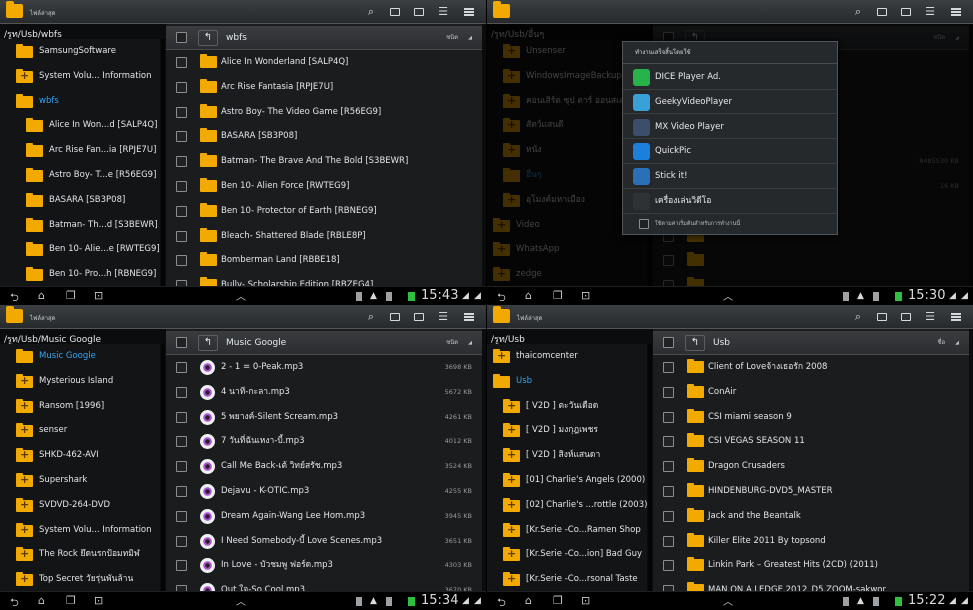 The width and height of the screenshot is (973, 610). I want to click on tree-item: Top Secret วัยรุ่นพันล้าน, so click(80, 579).